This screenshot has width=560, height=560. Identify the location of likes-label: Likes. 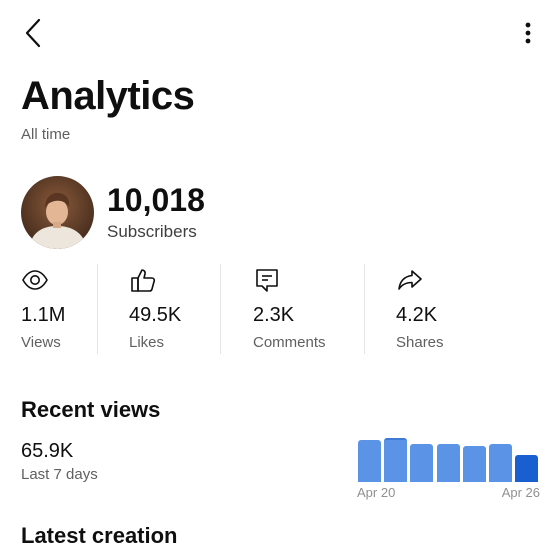
(147, 342).